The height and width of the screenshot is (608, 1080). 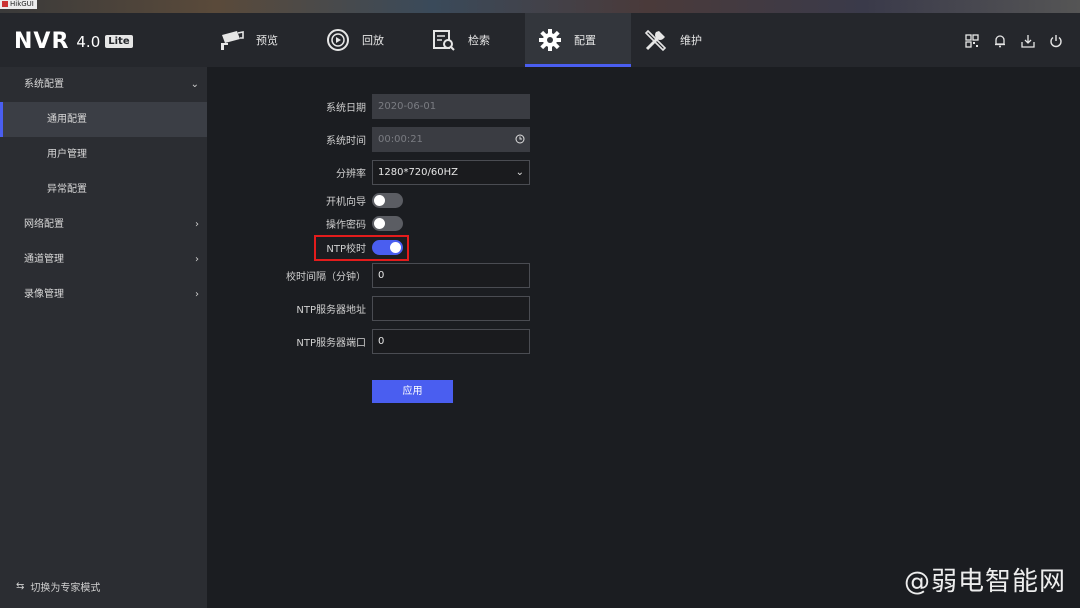 I want to click on field-label: 分辨率, so click(x=351, y=174).